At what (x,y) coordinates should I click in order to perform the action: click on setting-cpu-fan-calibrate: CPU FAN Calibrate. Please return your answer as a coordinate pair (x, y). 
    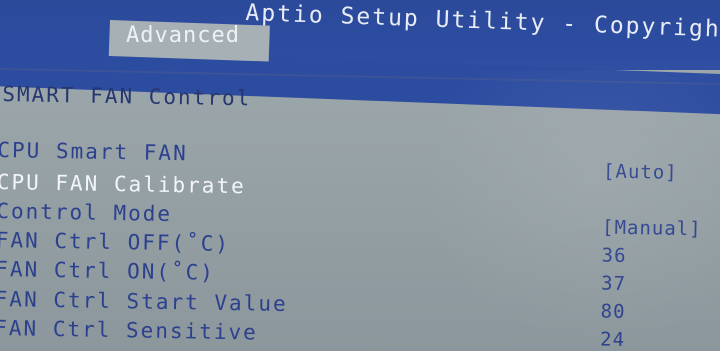
    Looking at the image, I should click on (123, 184).